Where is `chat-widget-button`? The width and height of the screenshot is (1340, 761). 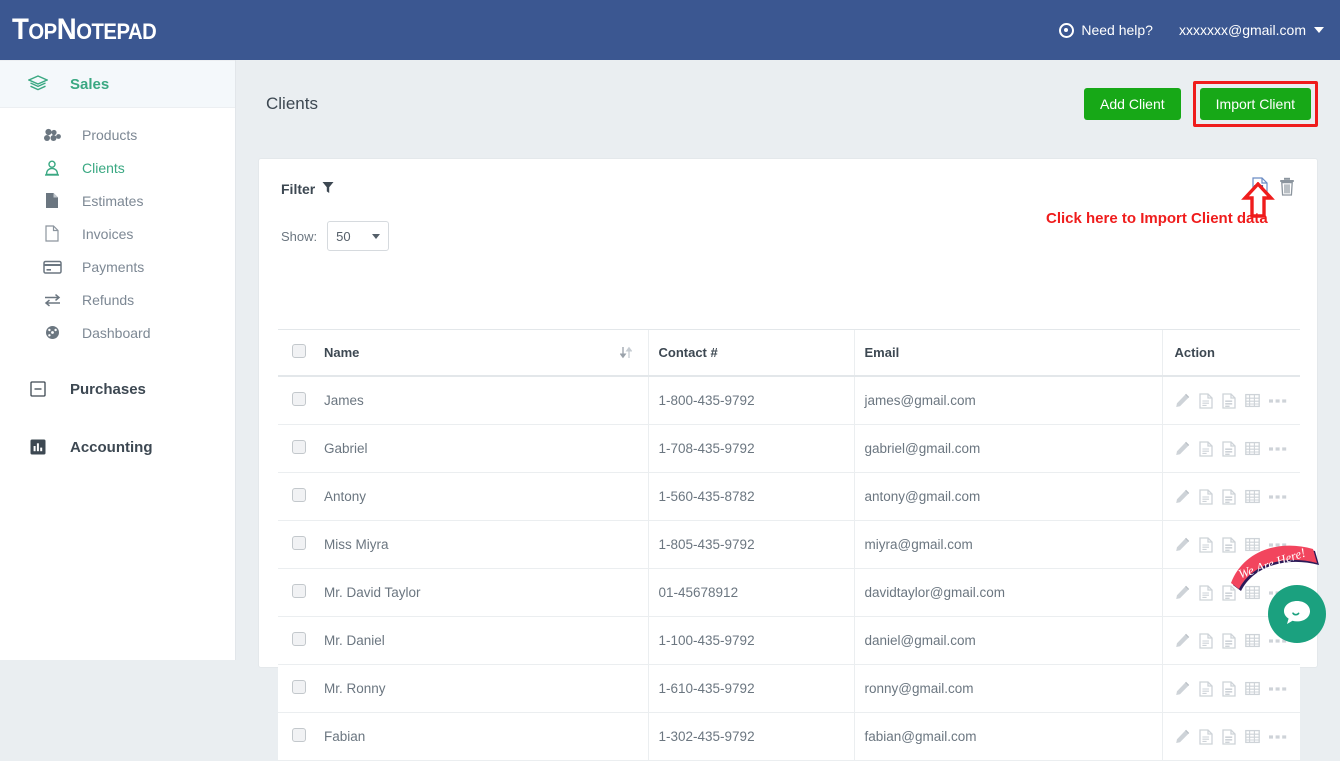 chat-widget-button is located at coordinates (1297, 614).